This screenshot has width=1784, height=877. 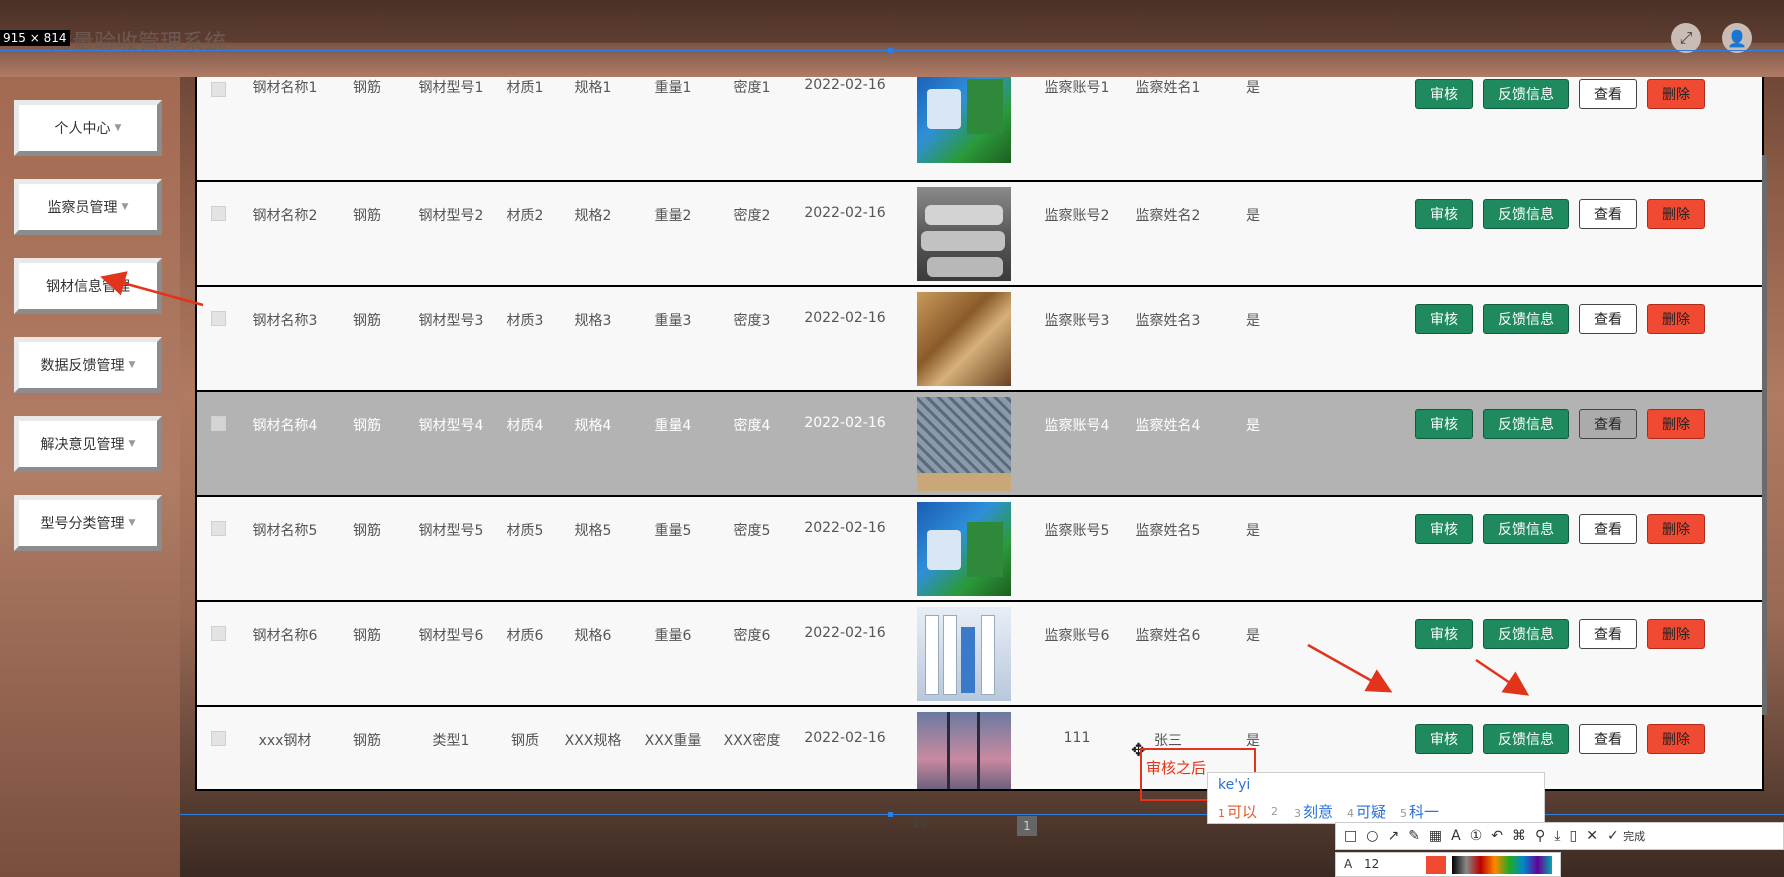 I want to click on screenshot-toolbar: □ ○ ↗ ✎ ▦ A ① ↶ ⌘ ⚲ ⤓ ▯ ✕ ✓ 完成, so click(x=1559, y=836).